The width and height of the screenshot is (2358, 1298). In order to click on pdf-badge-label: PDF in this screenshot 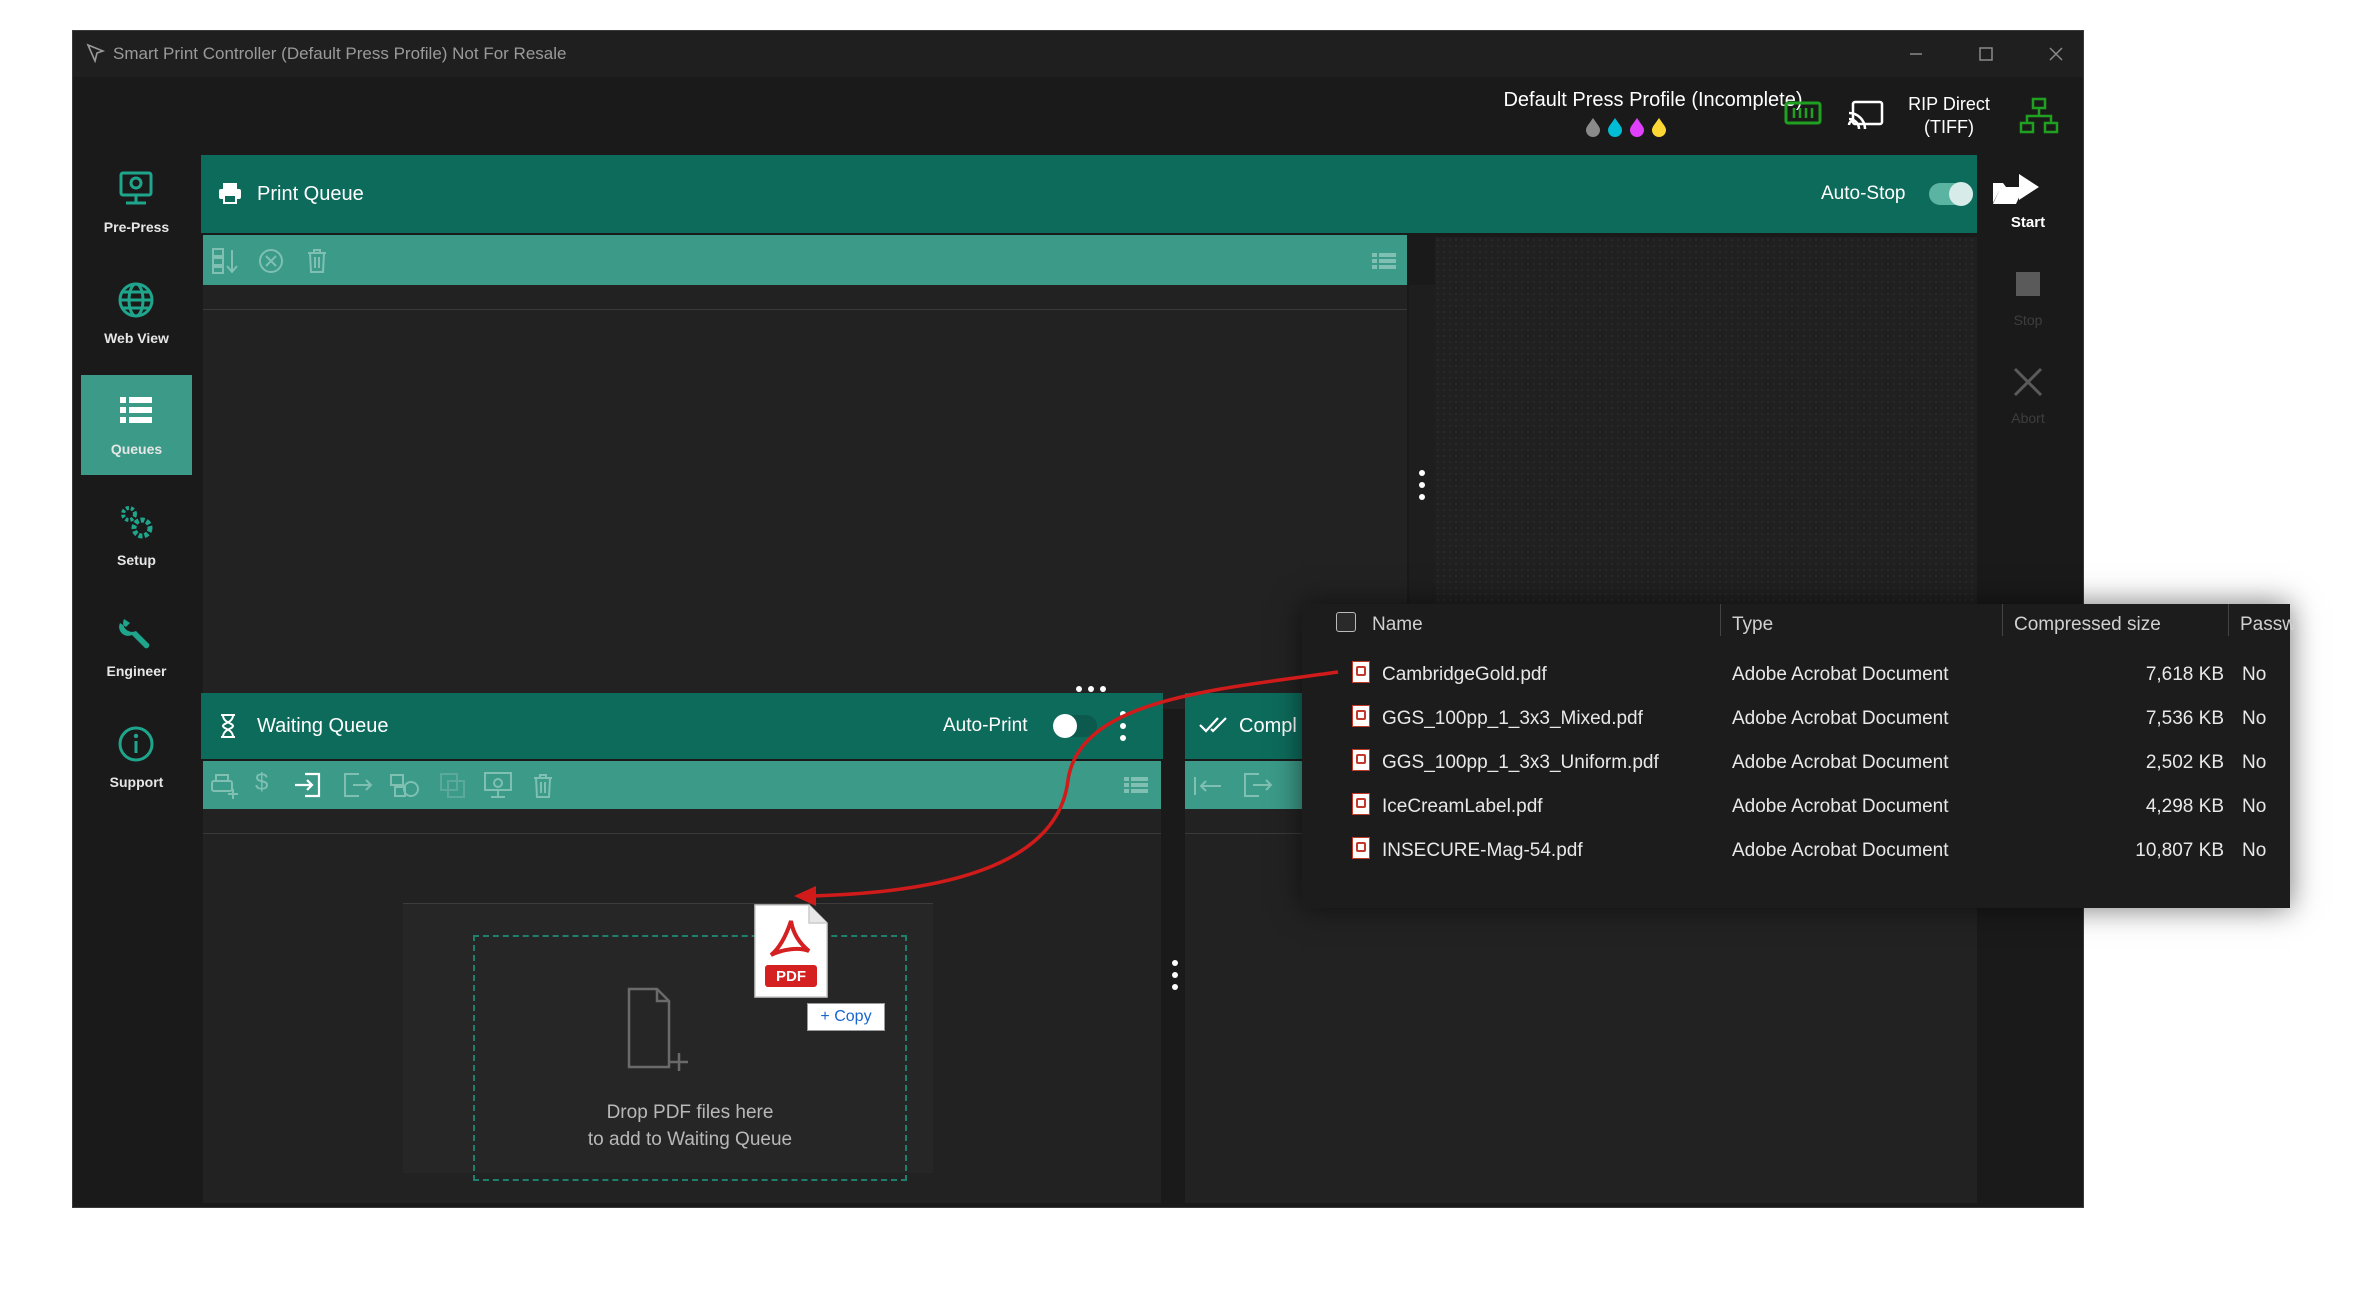, I will do `click(791, 976)`.